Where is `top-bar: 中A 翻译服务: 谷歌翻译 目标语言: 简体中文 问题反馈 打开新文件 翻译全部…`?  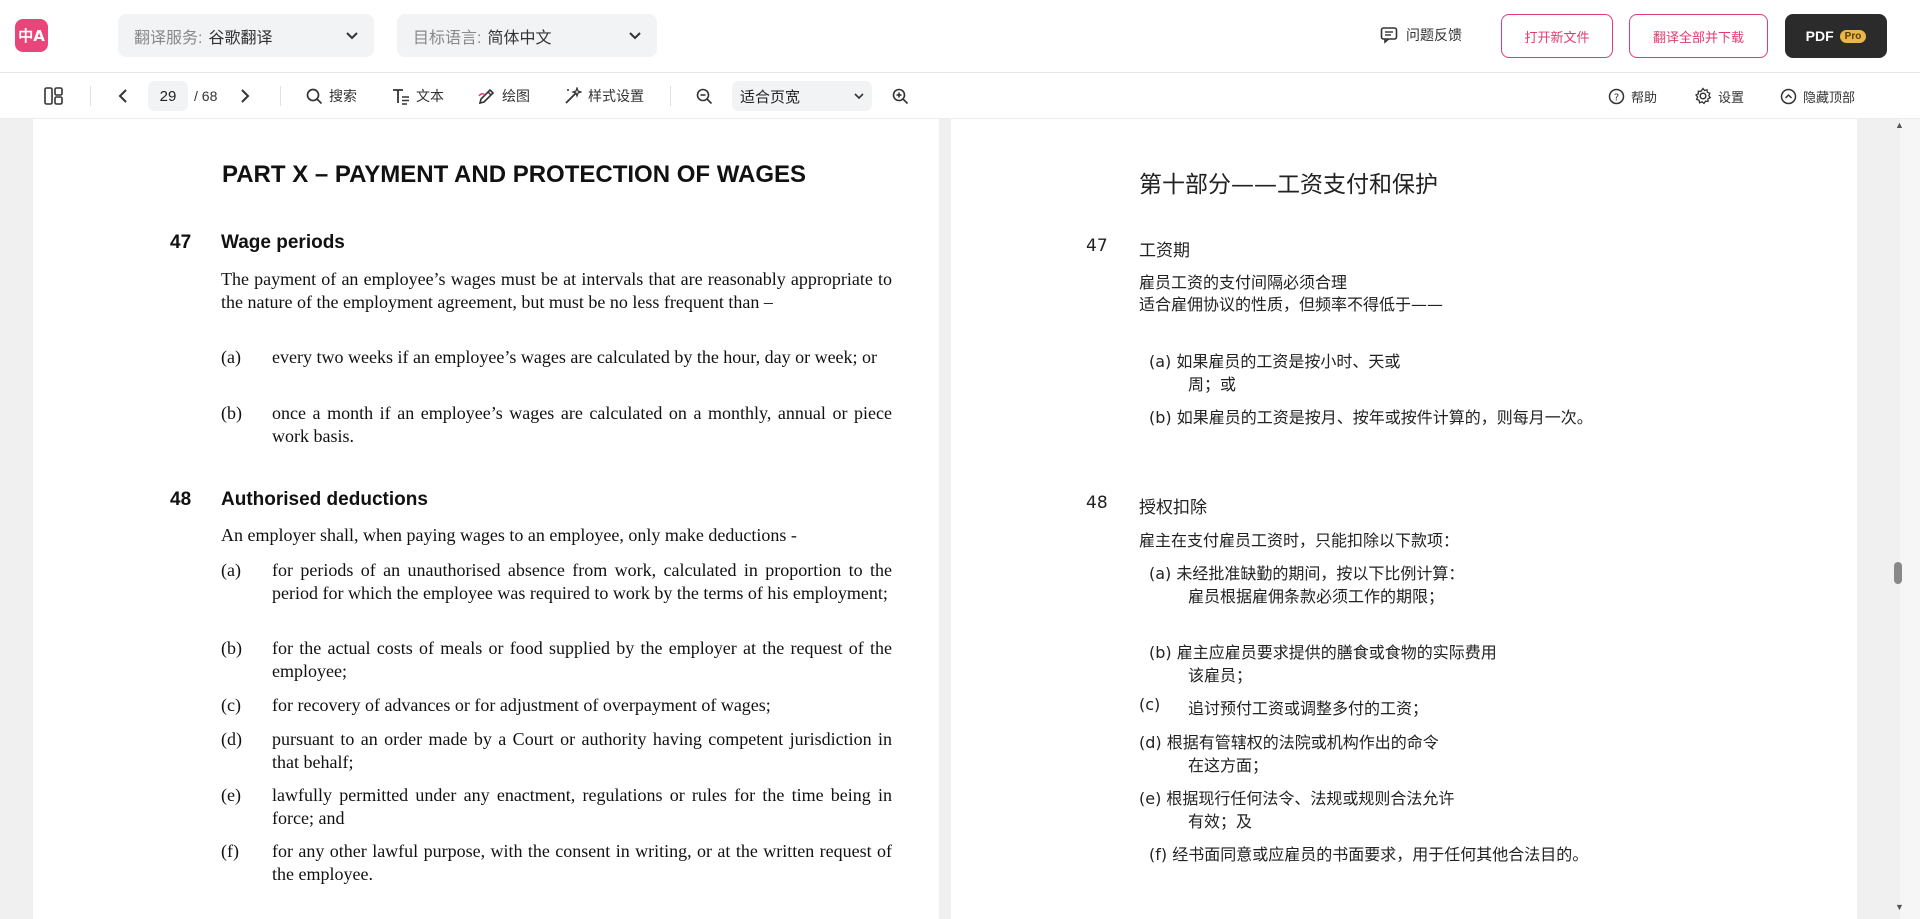 top-bar: 中A 翻译服务: 谷歌翻译 目标语言: 简体中文 问题反馈 打开新文件 翻译全部… is located at coordinates (960, 36).